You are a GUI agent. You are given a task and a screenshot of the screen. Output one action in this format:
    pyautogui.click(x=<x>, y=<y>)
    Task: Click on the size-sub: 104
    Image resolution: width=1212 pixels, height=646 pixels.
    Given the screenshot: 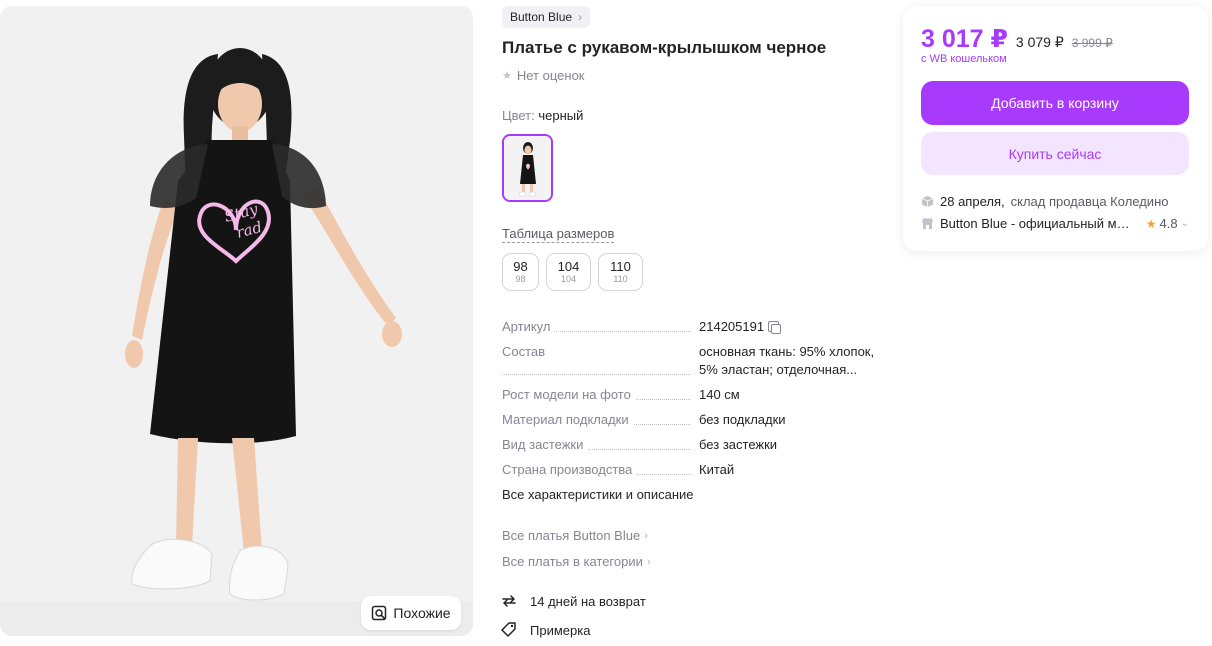 What is the action you would take?
    pyautogui.click(x=568, y=279)
    